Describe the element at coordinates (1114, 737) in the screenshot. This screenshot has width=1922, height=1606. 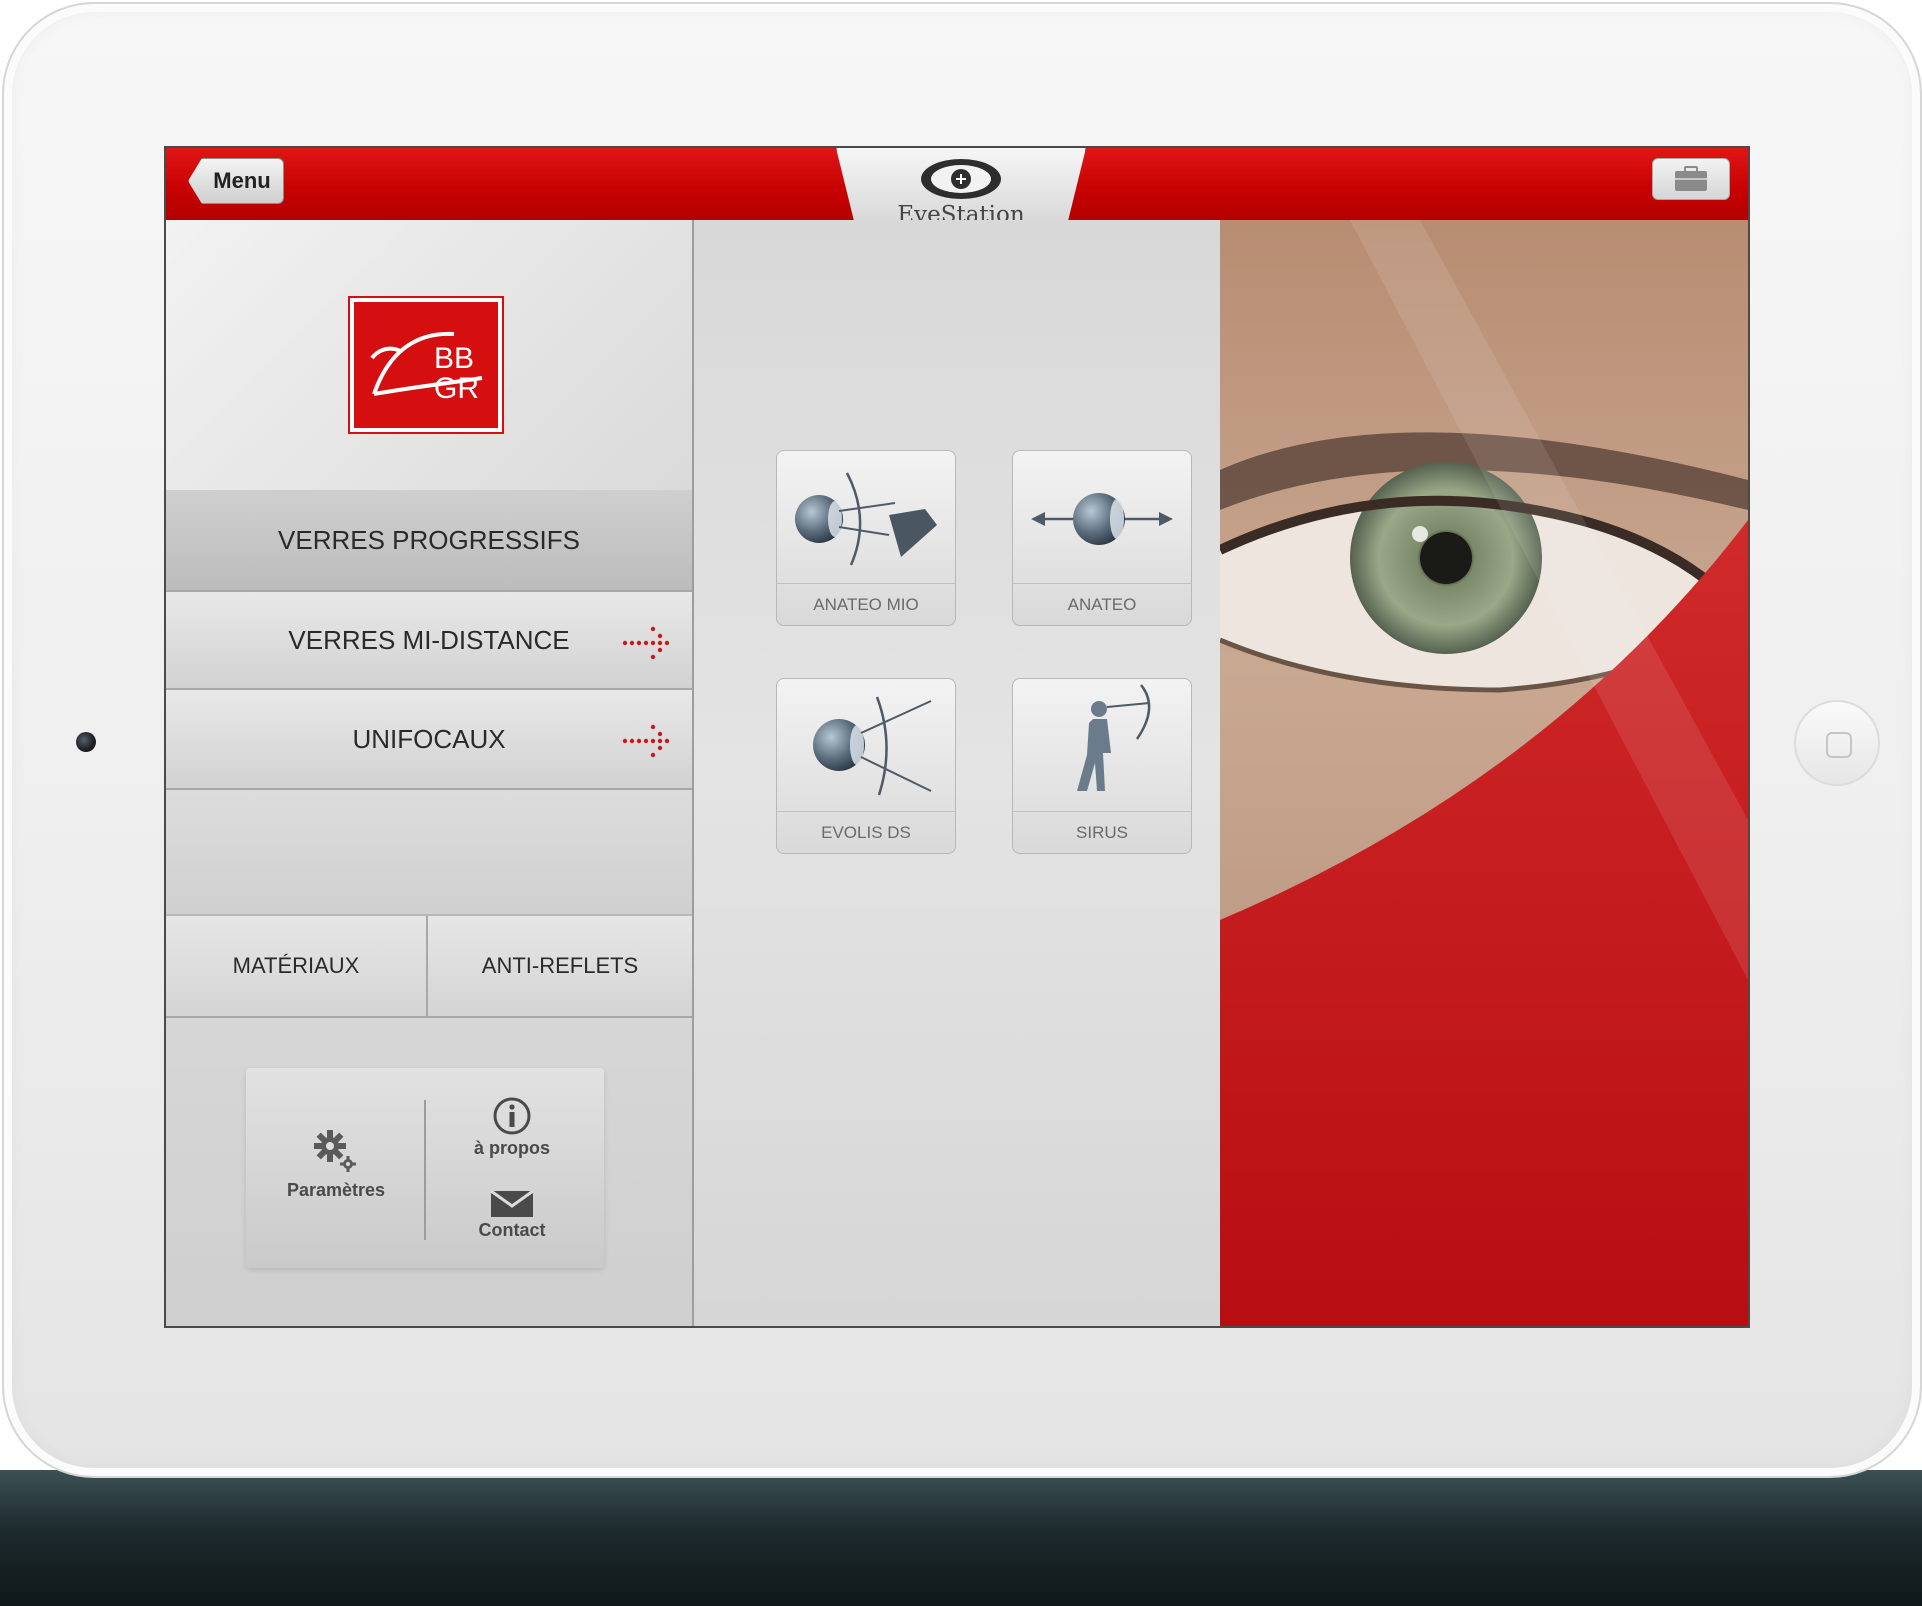
I see `walking-person-icon` at that location.